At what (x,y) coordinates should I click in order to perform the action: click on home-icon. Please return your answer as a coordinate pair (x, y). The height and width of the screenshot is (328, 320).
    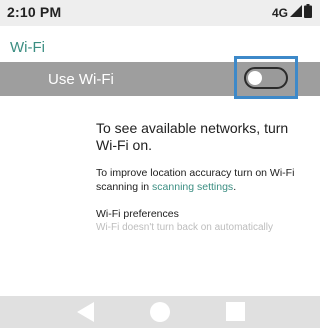
    Looking at the image, I should click on (160, 312).